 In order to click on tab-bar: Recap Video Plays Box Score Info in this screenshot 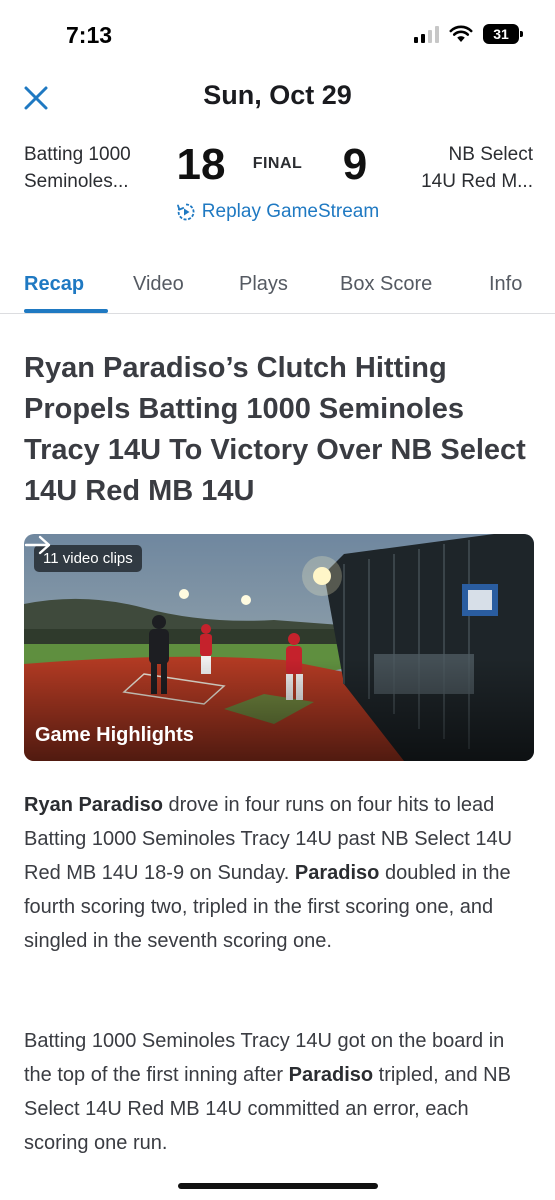, I will do `click(277, 286)`.